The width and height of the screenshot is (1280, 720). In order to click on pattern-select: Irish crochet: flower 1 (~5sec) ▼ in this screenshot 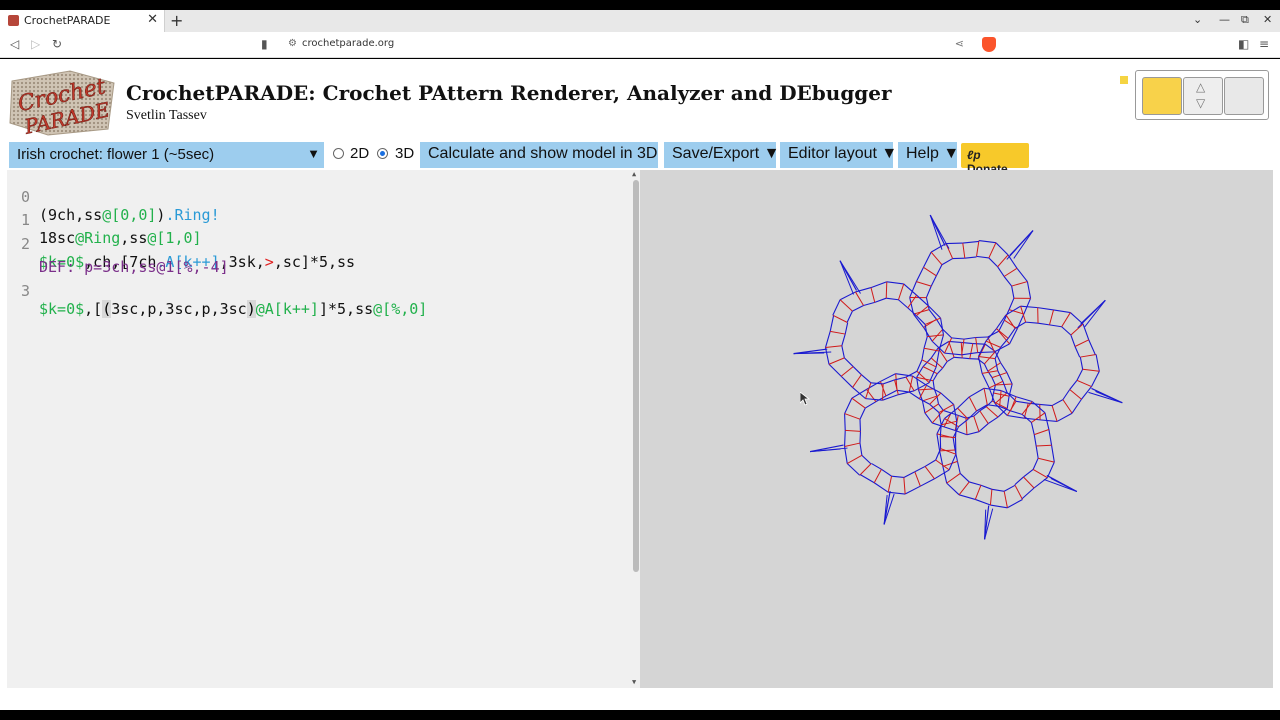, I will do `click(166, 155)`.